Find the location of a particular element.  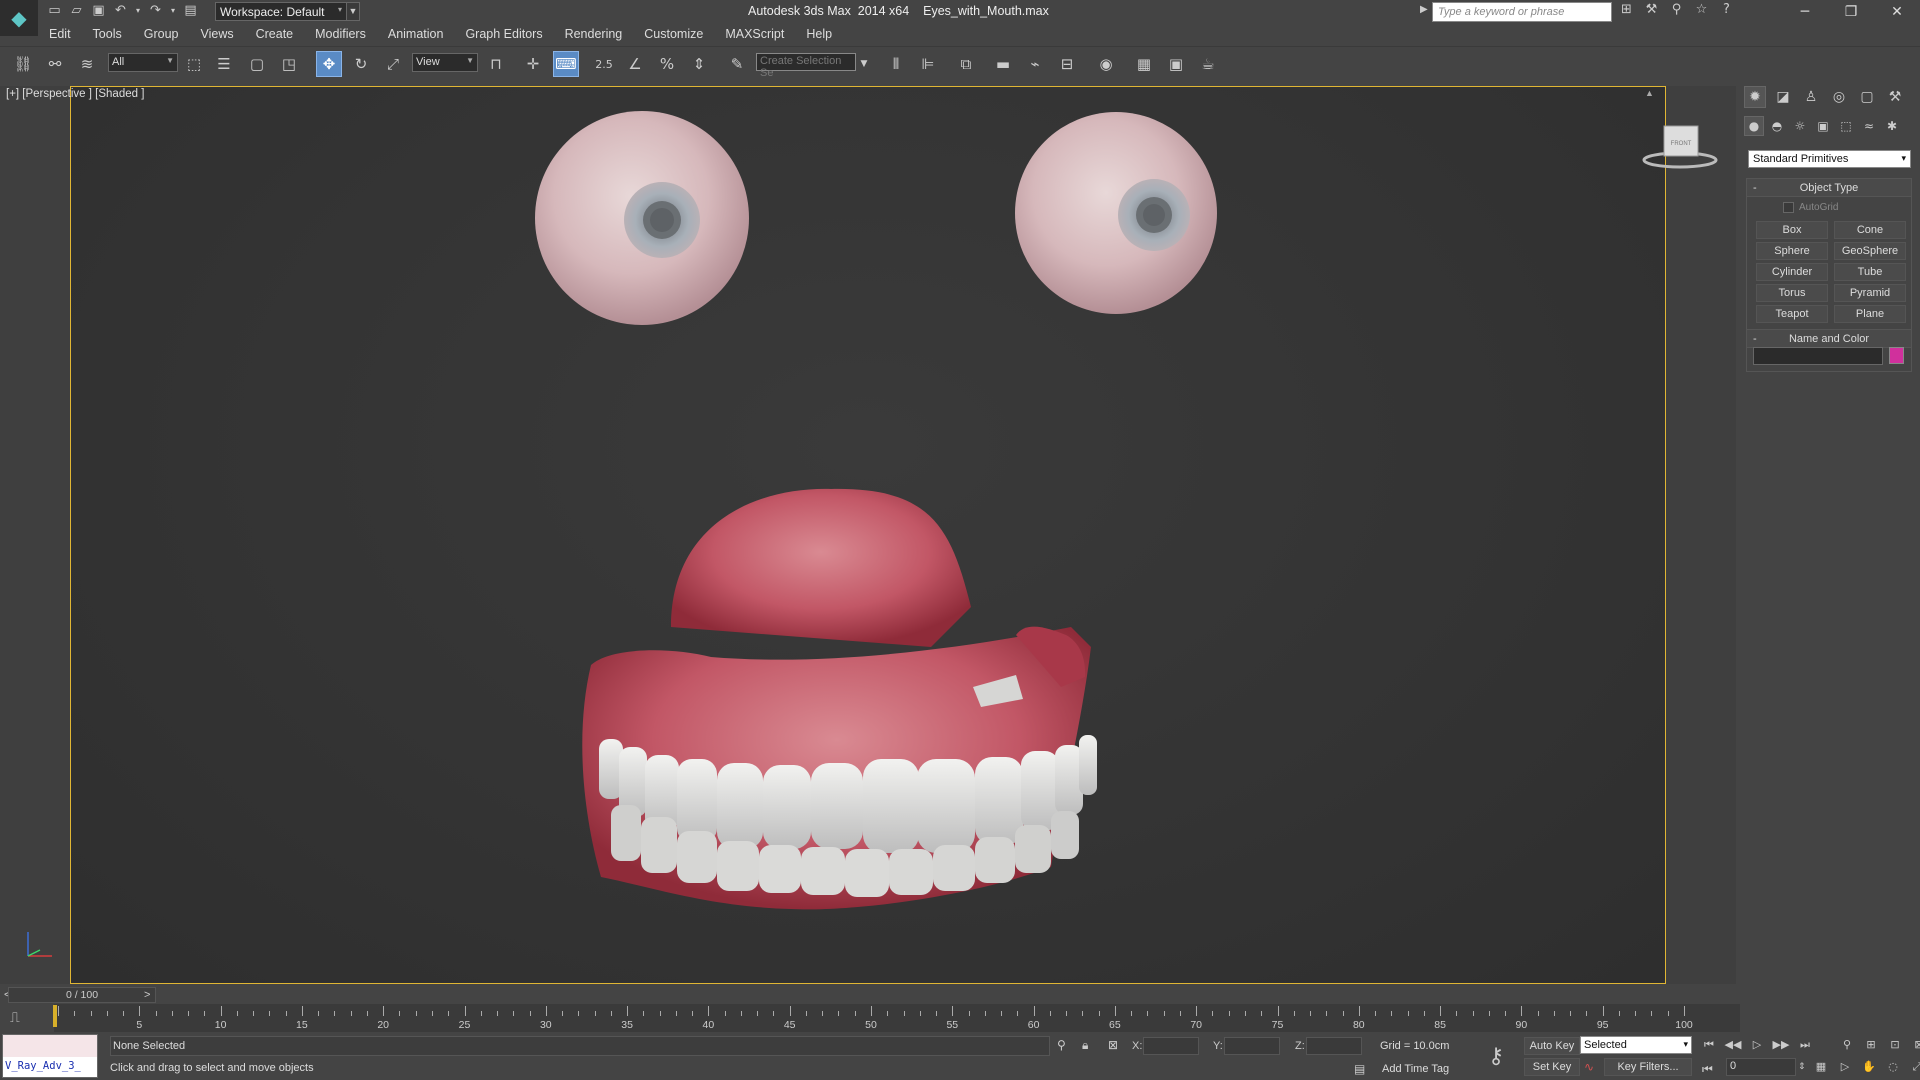

curve-editor-icon: ⌁ is located at coordinates (1035, 64).